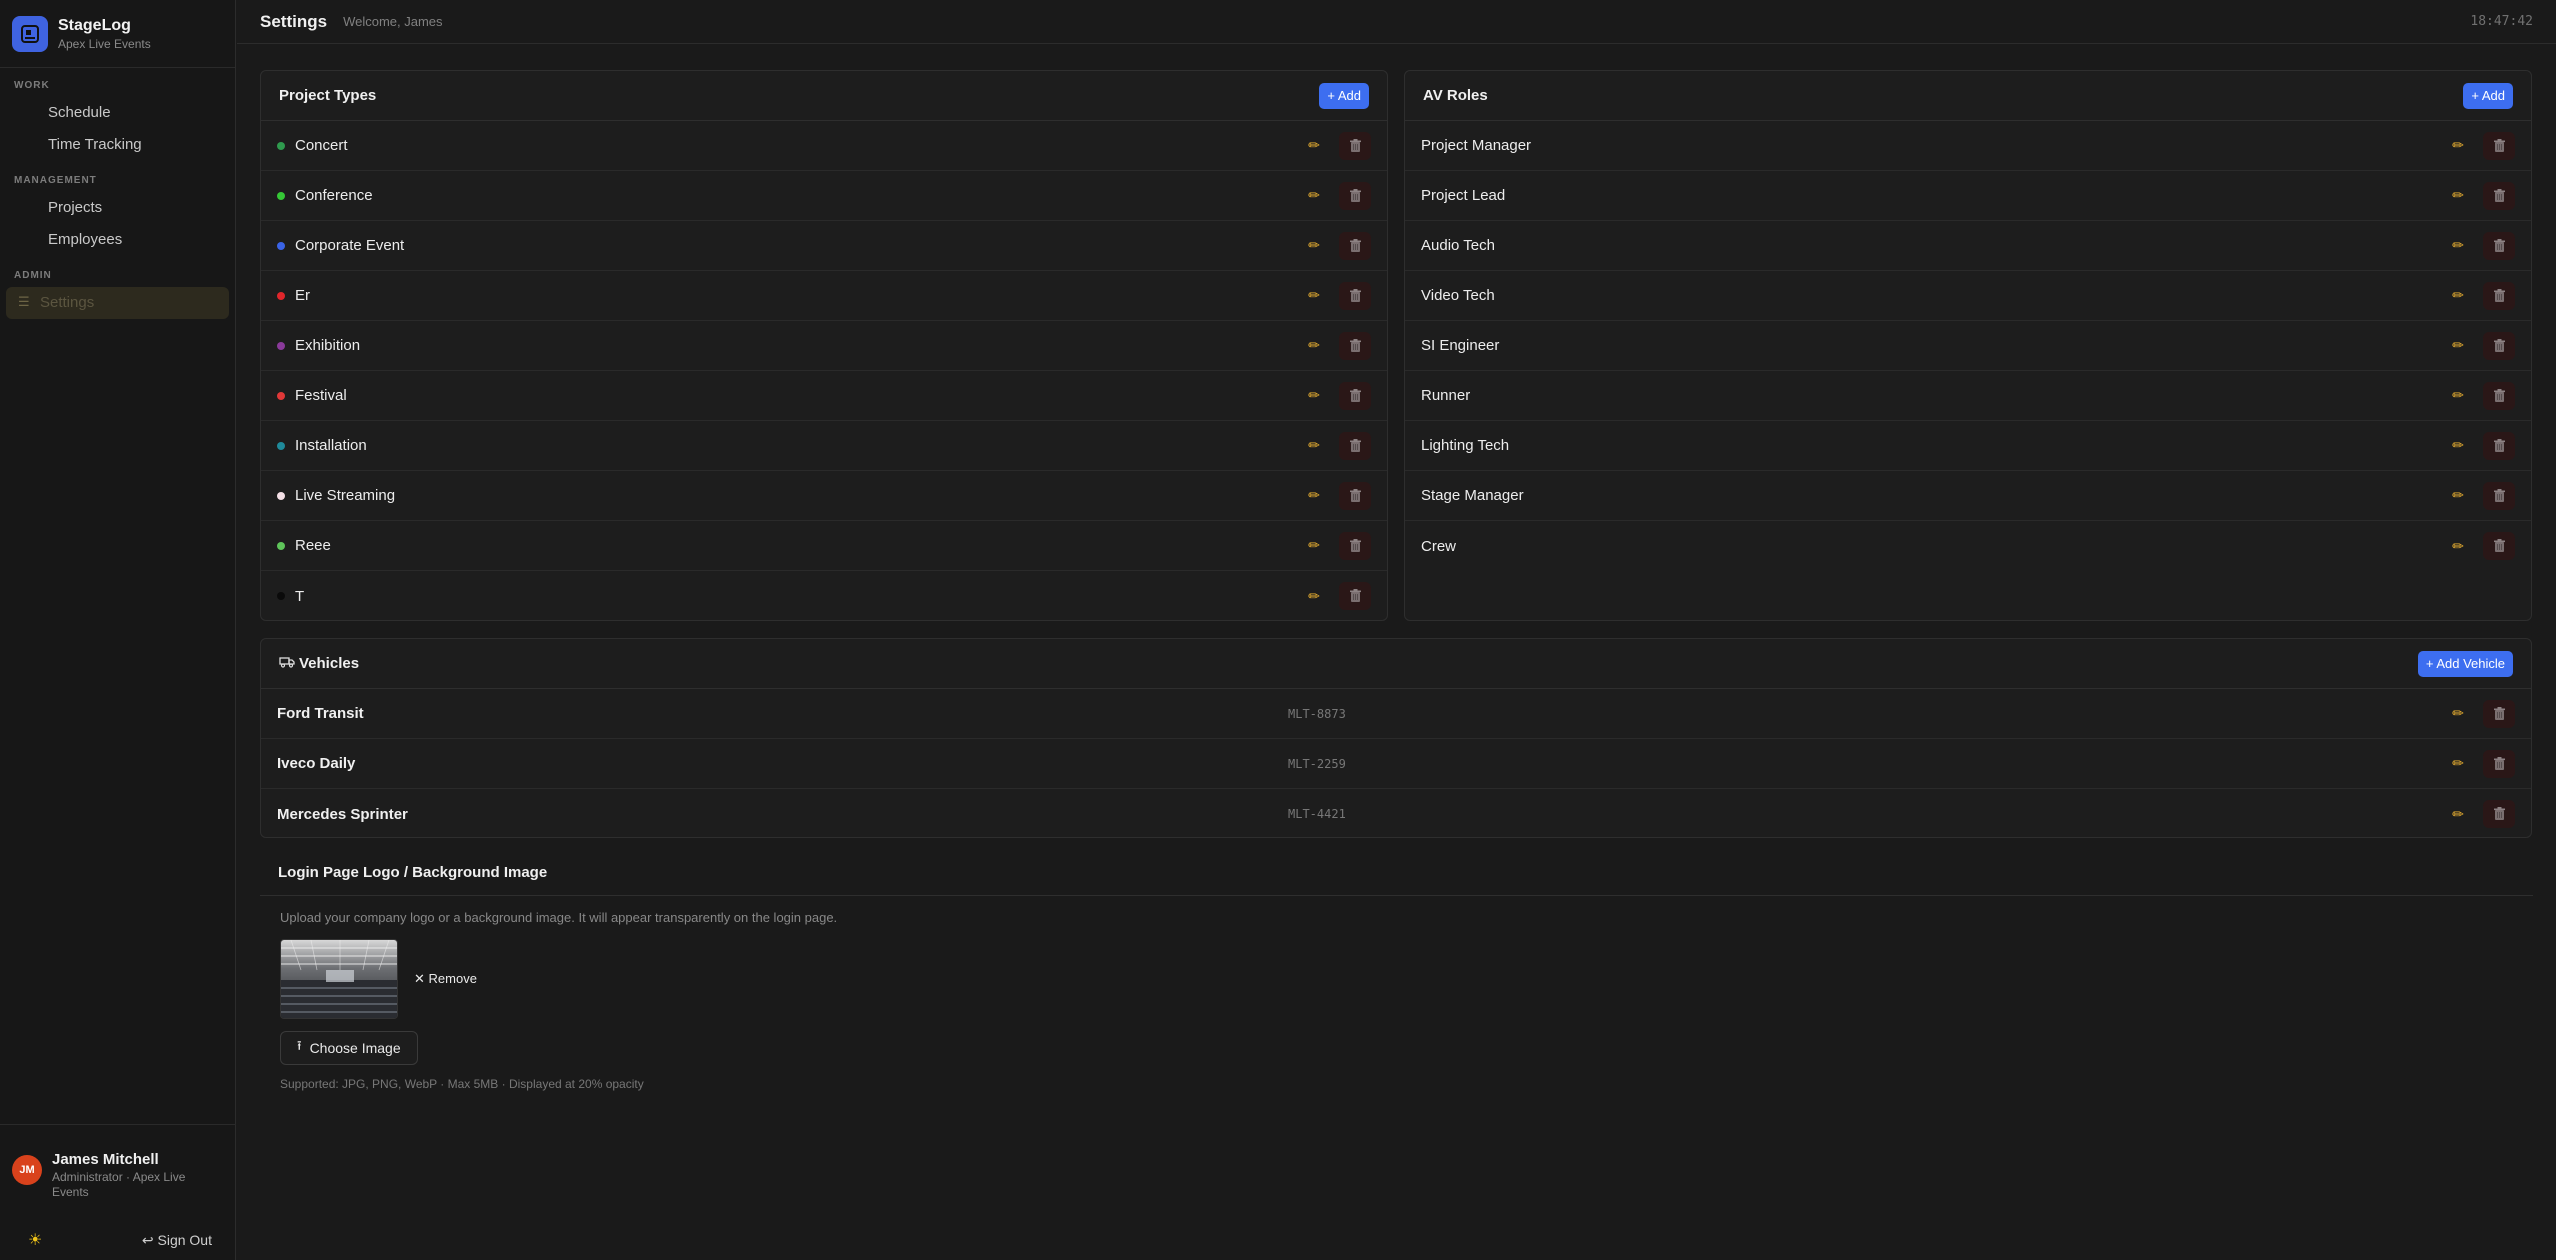 This screenshot has height=1260, width=2556. What do you see at coordinates (299, 1045) in the screenshot?
I see `upload-icon: ⭱` at bounding box center [299, 1045].